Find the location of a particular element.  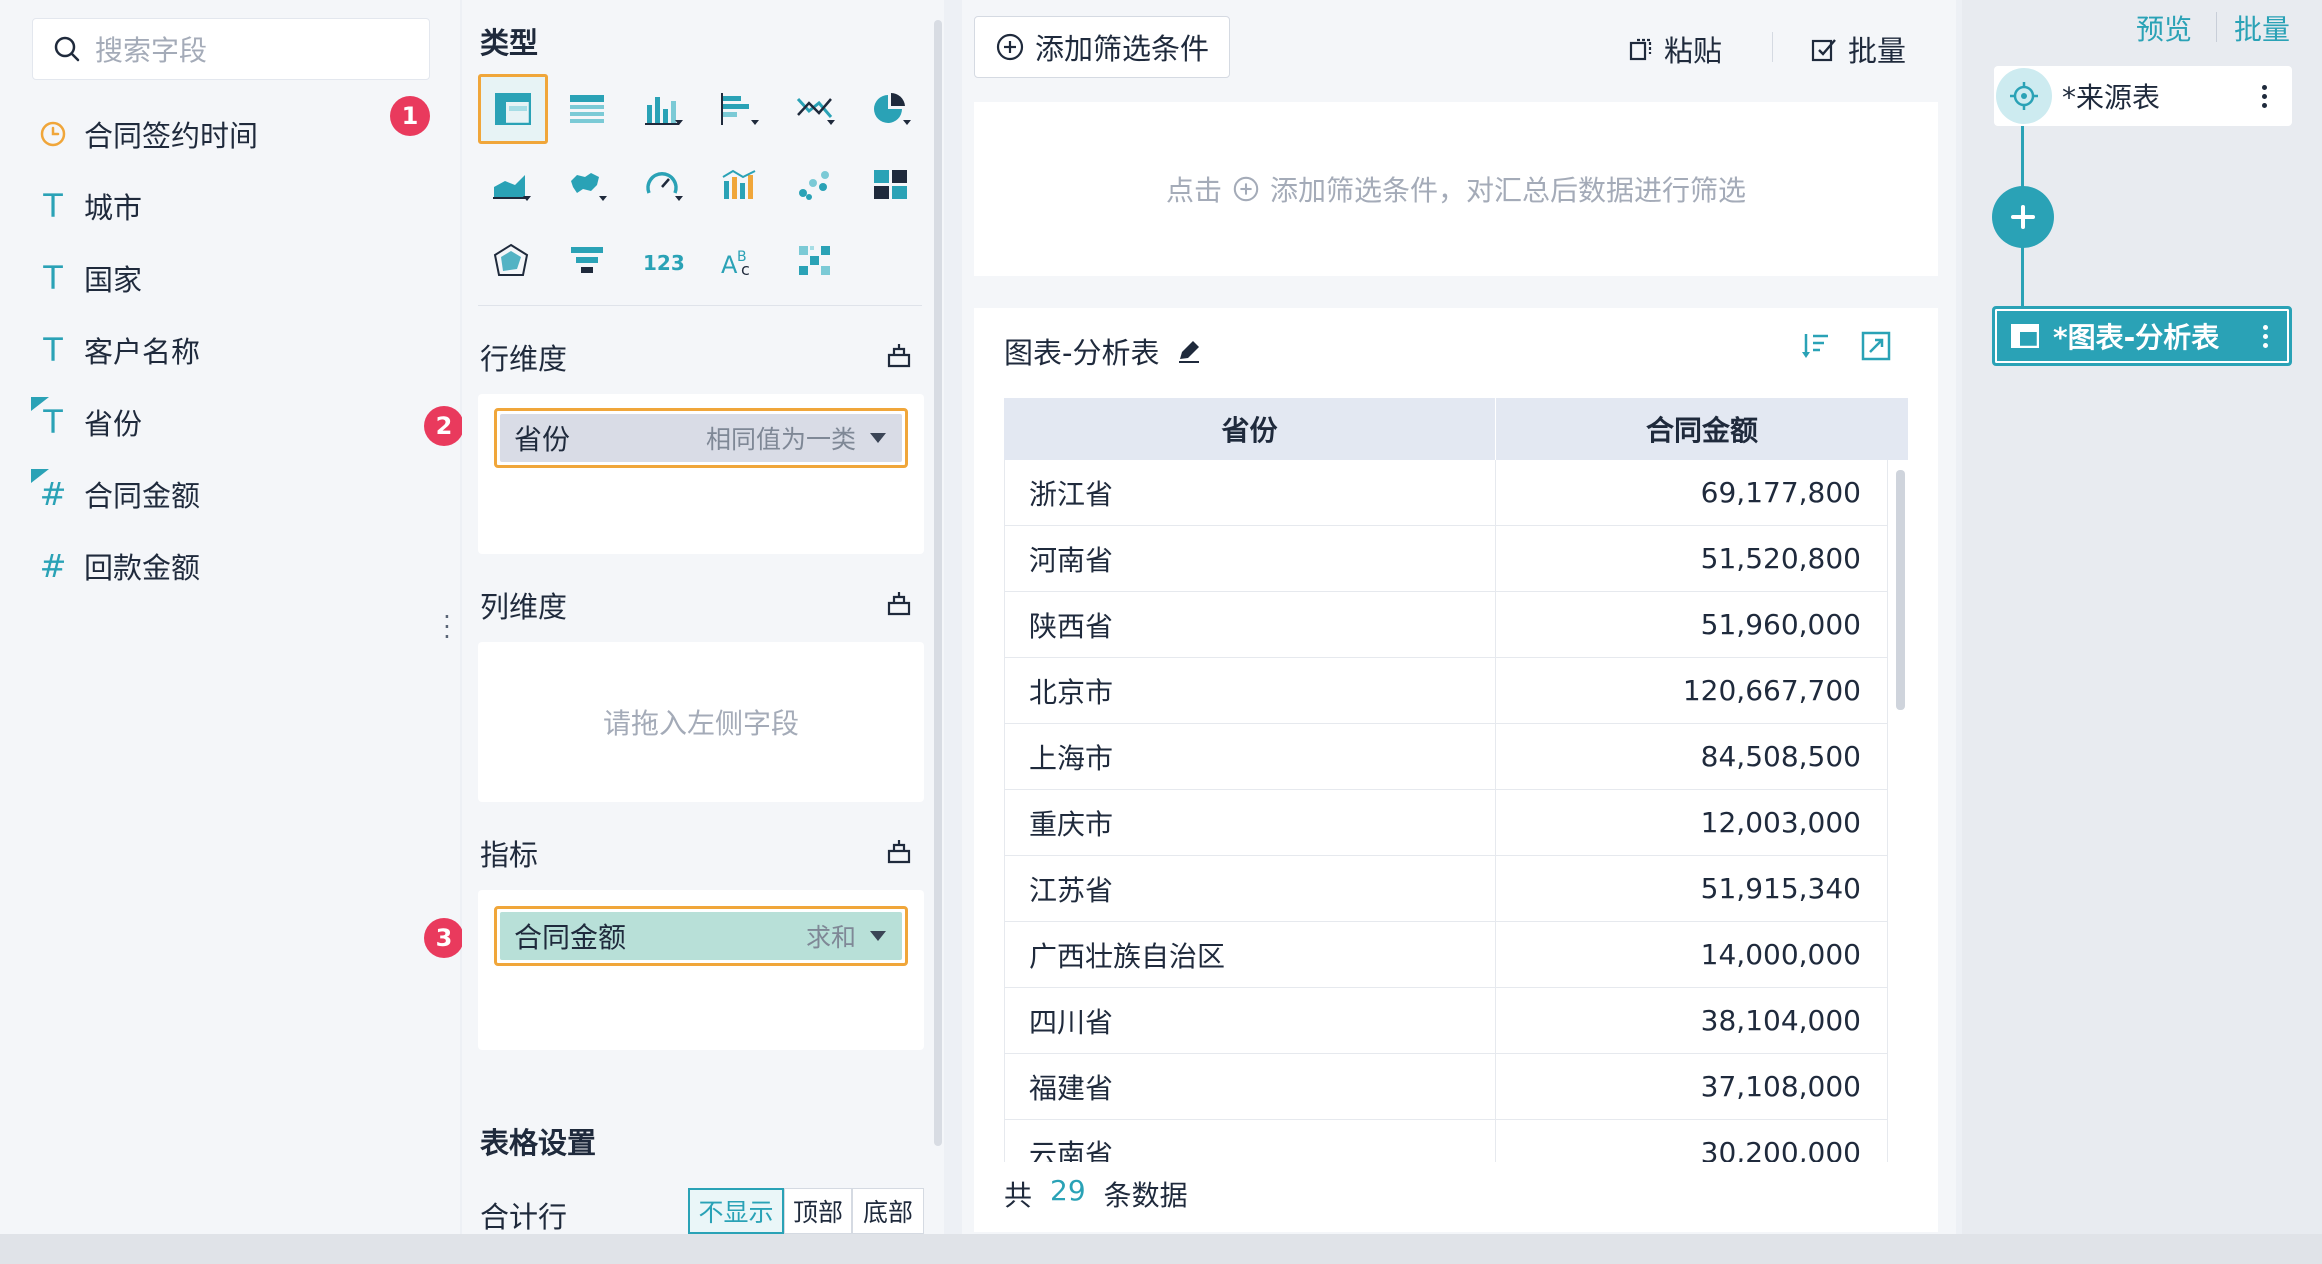

field-item-contract-date: 合同签约时间 is located at coordinates (146, 134).